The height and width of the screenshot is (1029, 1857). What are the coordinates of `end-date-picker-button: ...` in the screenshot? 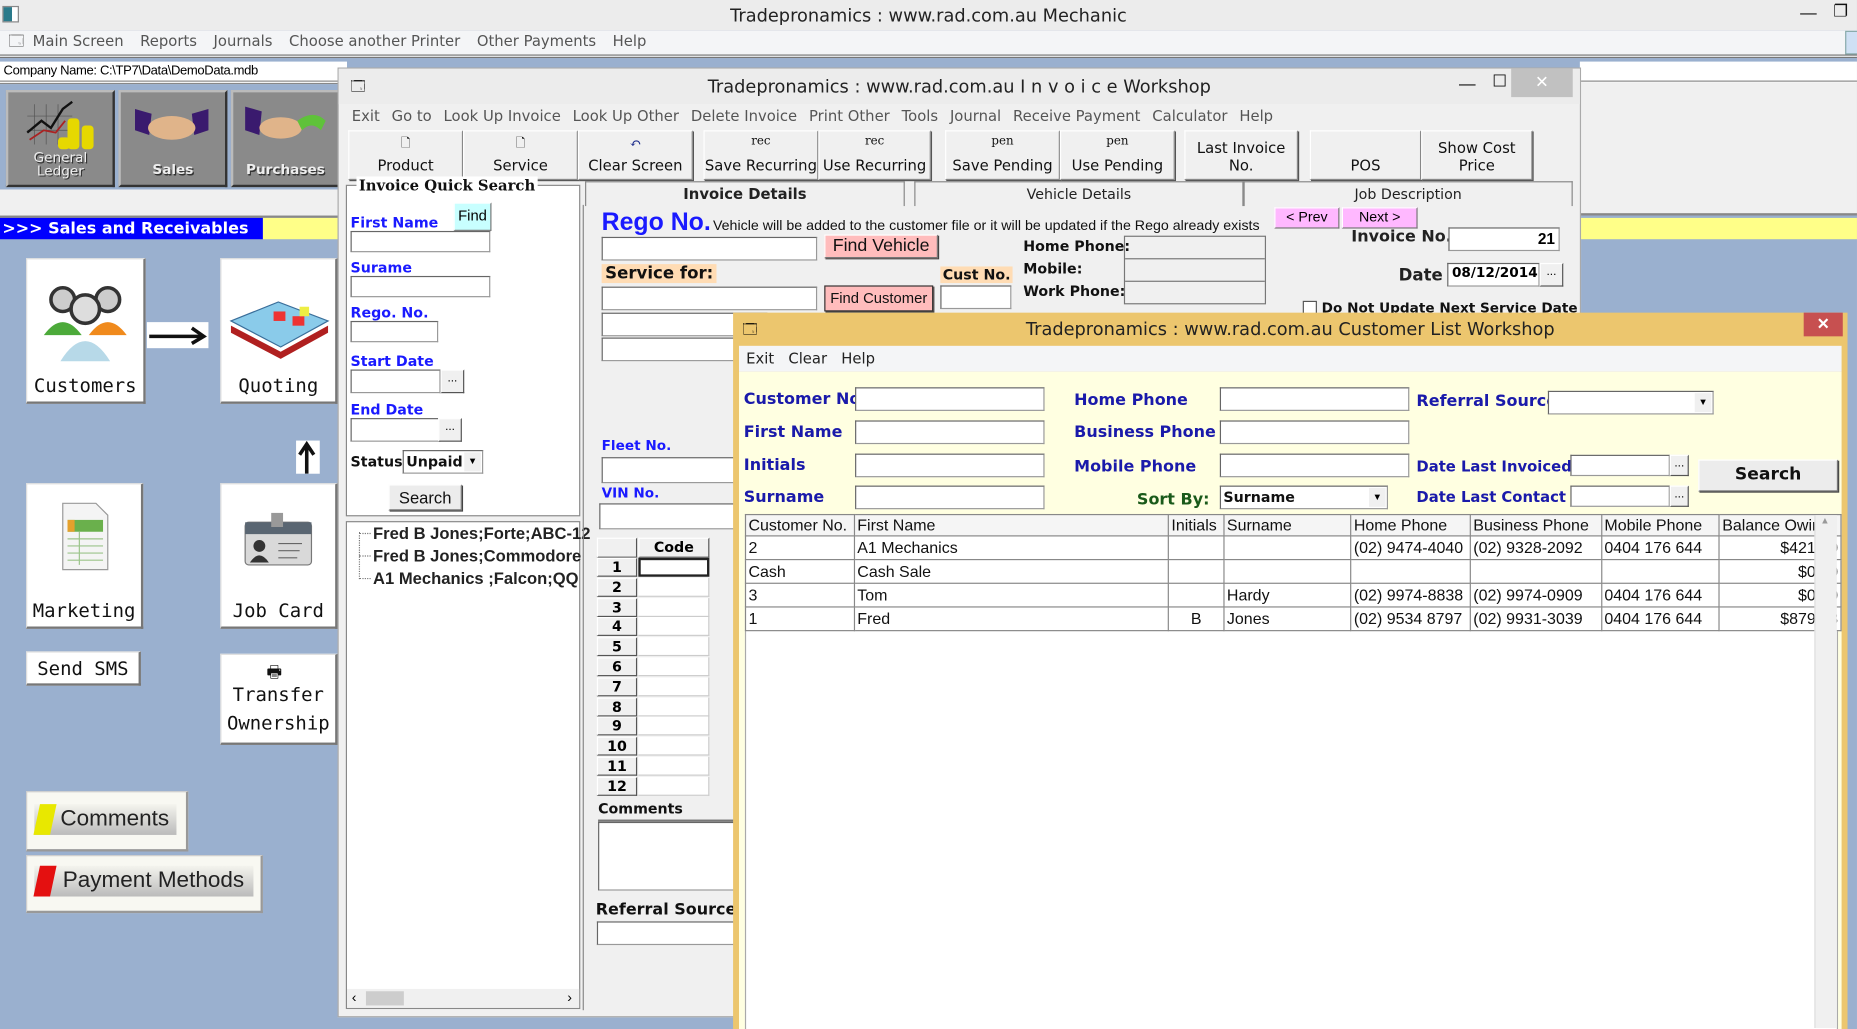 It's located at (450, 430).